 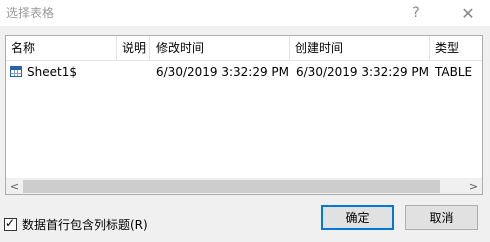 I want to click on help-button: ?, so click(x=416, y=13).